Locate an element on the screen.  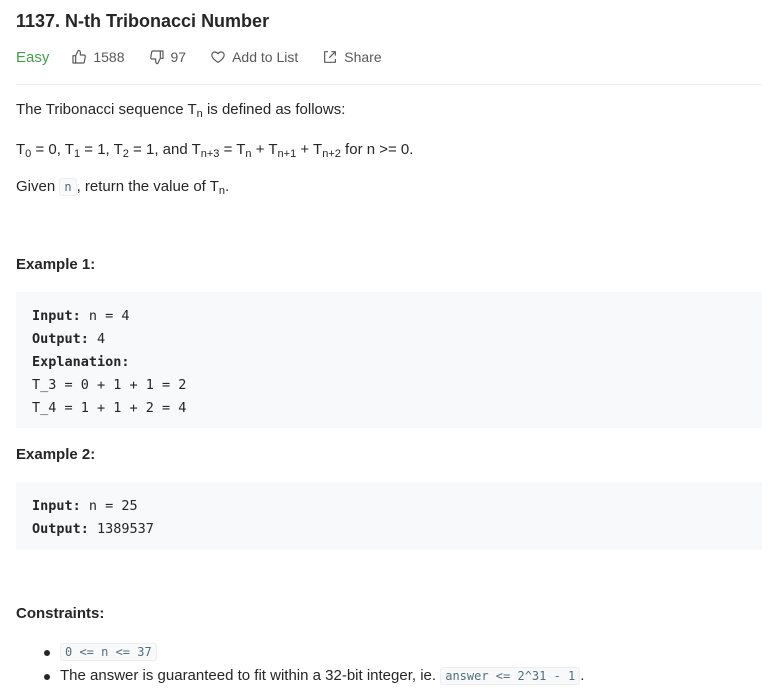
dislike-count: 97 is located at coordinates (178, 57).